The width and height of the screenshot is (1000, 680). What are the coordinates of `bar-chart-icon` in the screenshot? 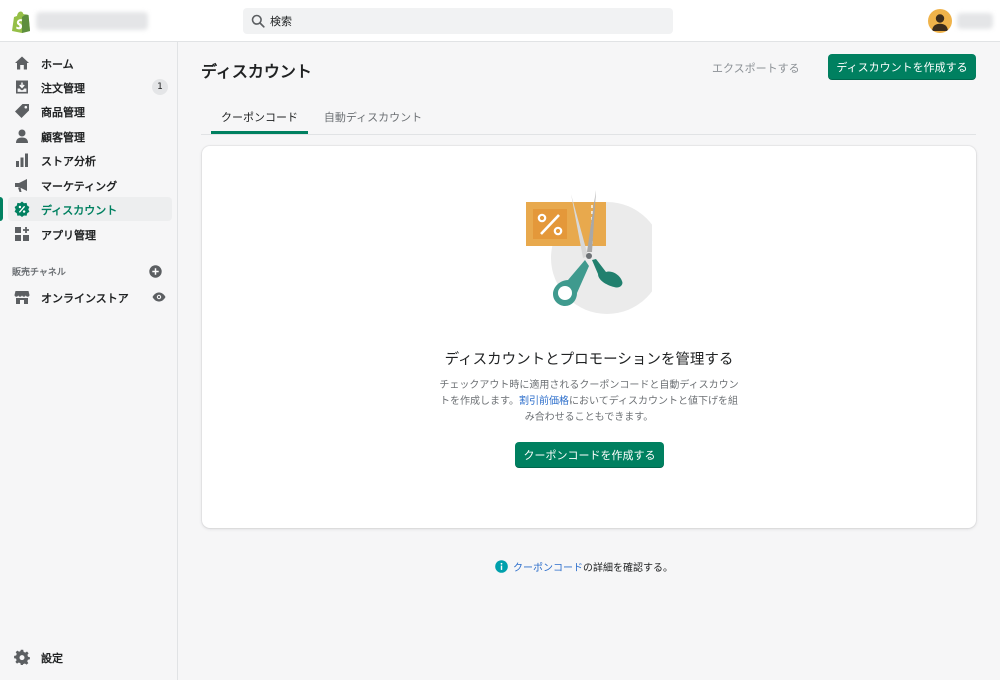 It's located at (22, 160).